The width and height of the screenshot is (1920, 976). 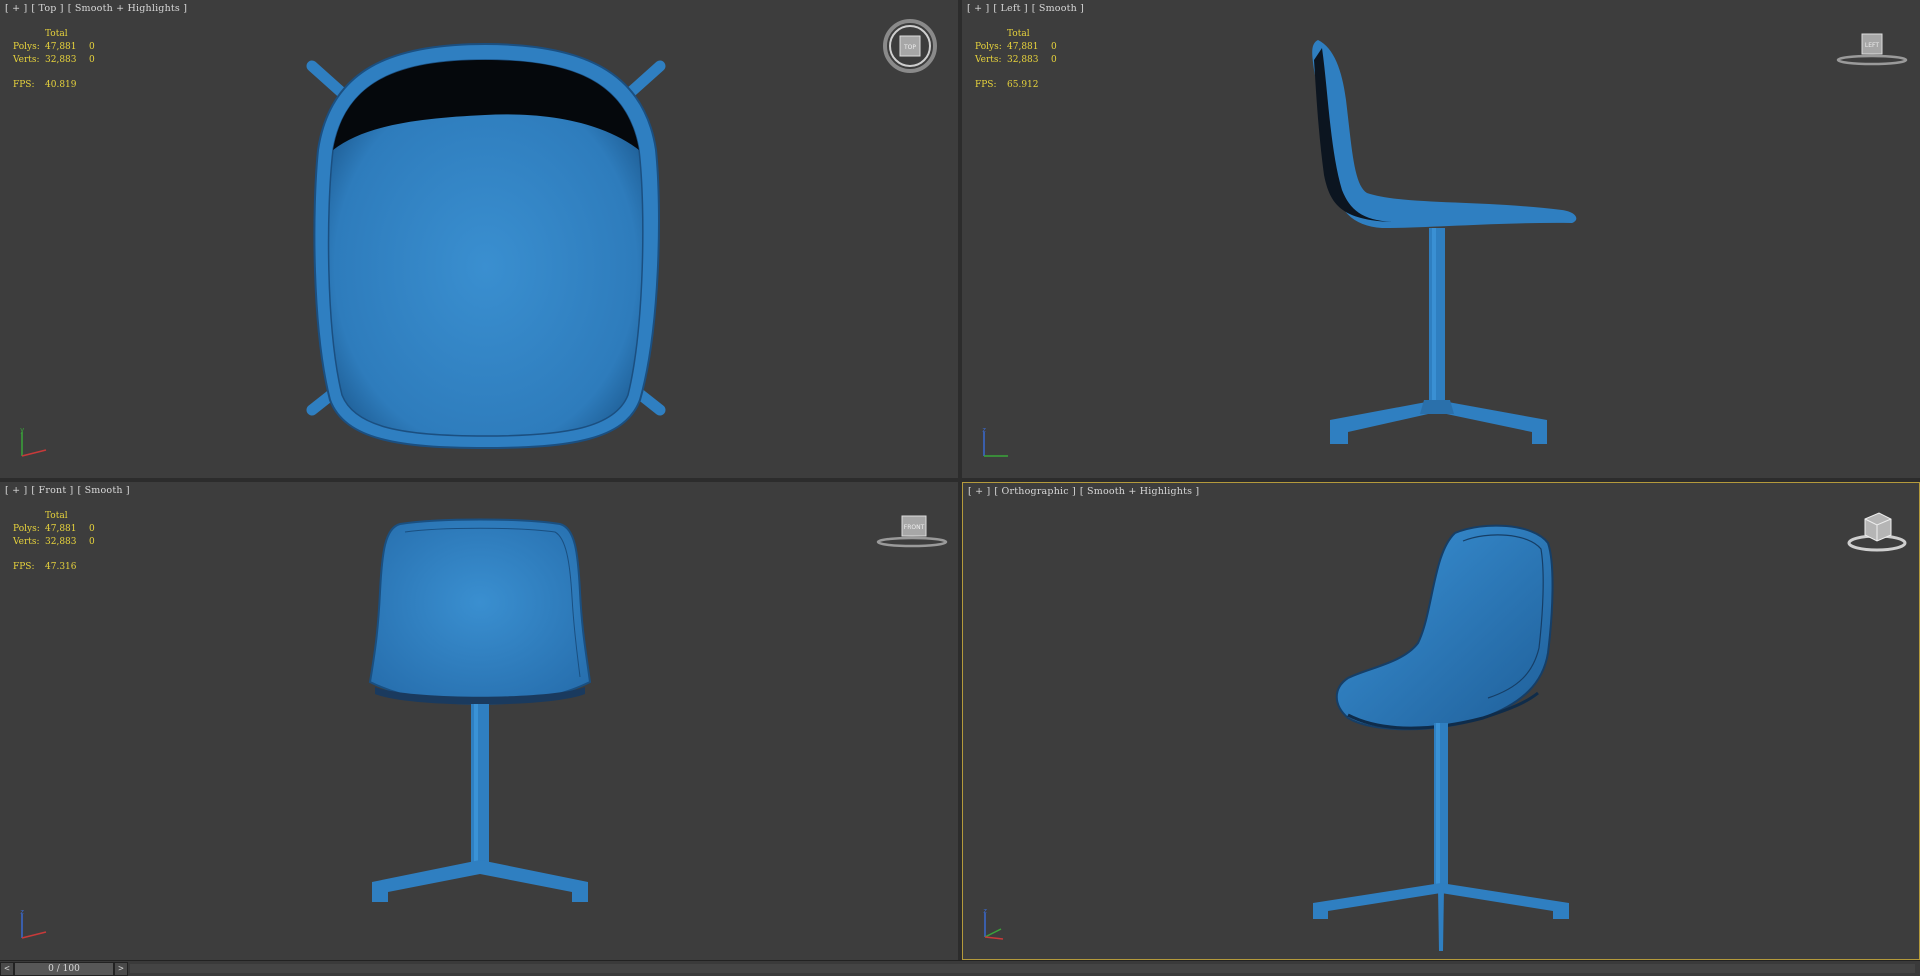 I want to click on timeline-next-button: >, so click(x=121, y=969).